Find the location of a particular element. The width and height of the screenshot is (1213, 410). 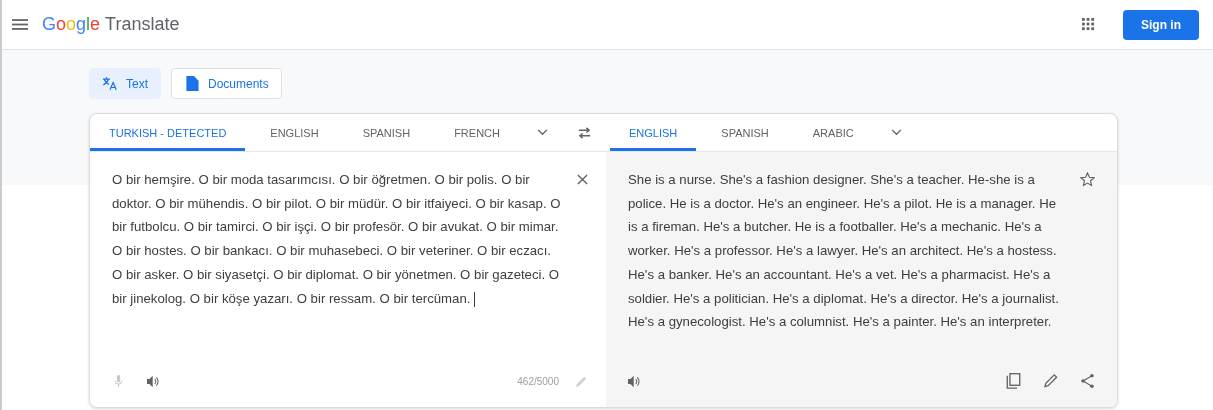

translation-text: She is a nurse. She's a fashion designer. She's a teacher. He-she is a police. He is a doctor. He's an engineer. He's a pilot. He is a manager. He is a fireman. He's a butcher. He is a footballer. He's a mechanic. He's a worker. He's a professor. He's a lawyer. He's an architect. He's a hostess. He's a banker. He's an accountant. He's a vet. He's a pharmacist. He's a soldier. He's a politician. He's a diplomat. He's a director. He's a journalist. He's a gynecologist. He's a columnist. He's a painter. He's an interpreter. is located at coordinates (844, 251).